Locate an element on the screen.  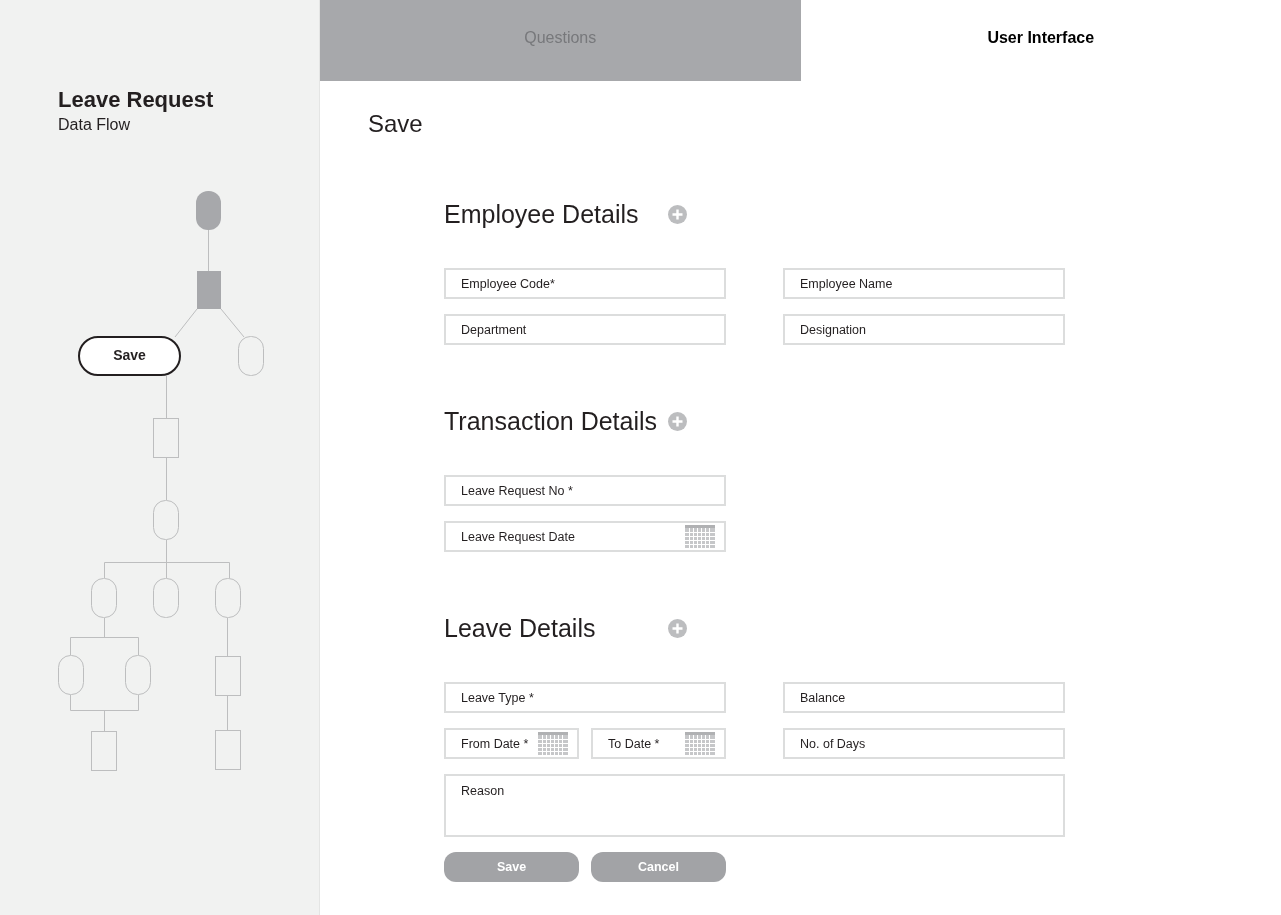
text-area: Reason is located at coordinates (754, 805).